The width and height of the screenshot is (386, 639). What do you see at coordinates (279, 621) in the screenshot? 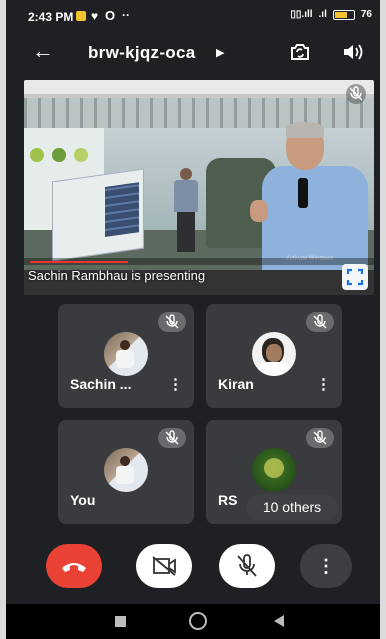
I see `back-icon` at bounding box center [279, 621].